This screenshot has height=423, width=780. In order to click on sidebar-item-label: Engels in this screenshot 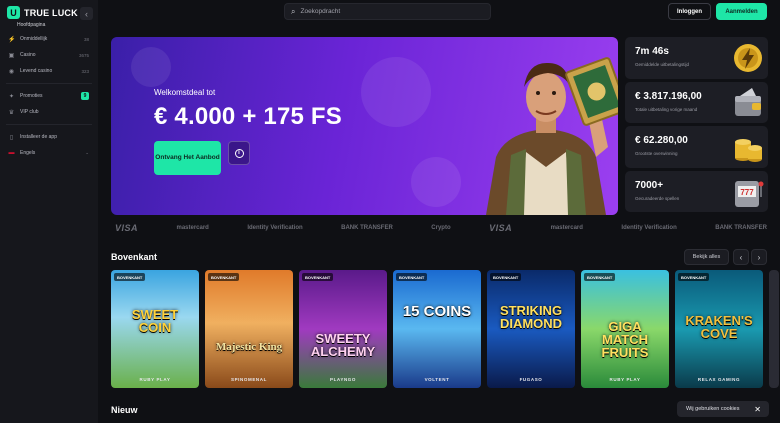, I will do `click(28, 153)`.